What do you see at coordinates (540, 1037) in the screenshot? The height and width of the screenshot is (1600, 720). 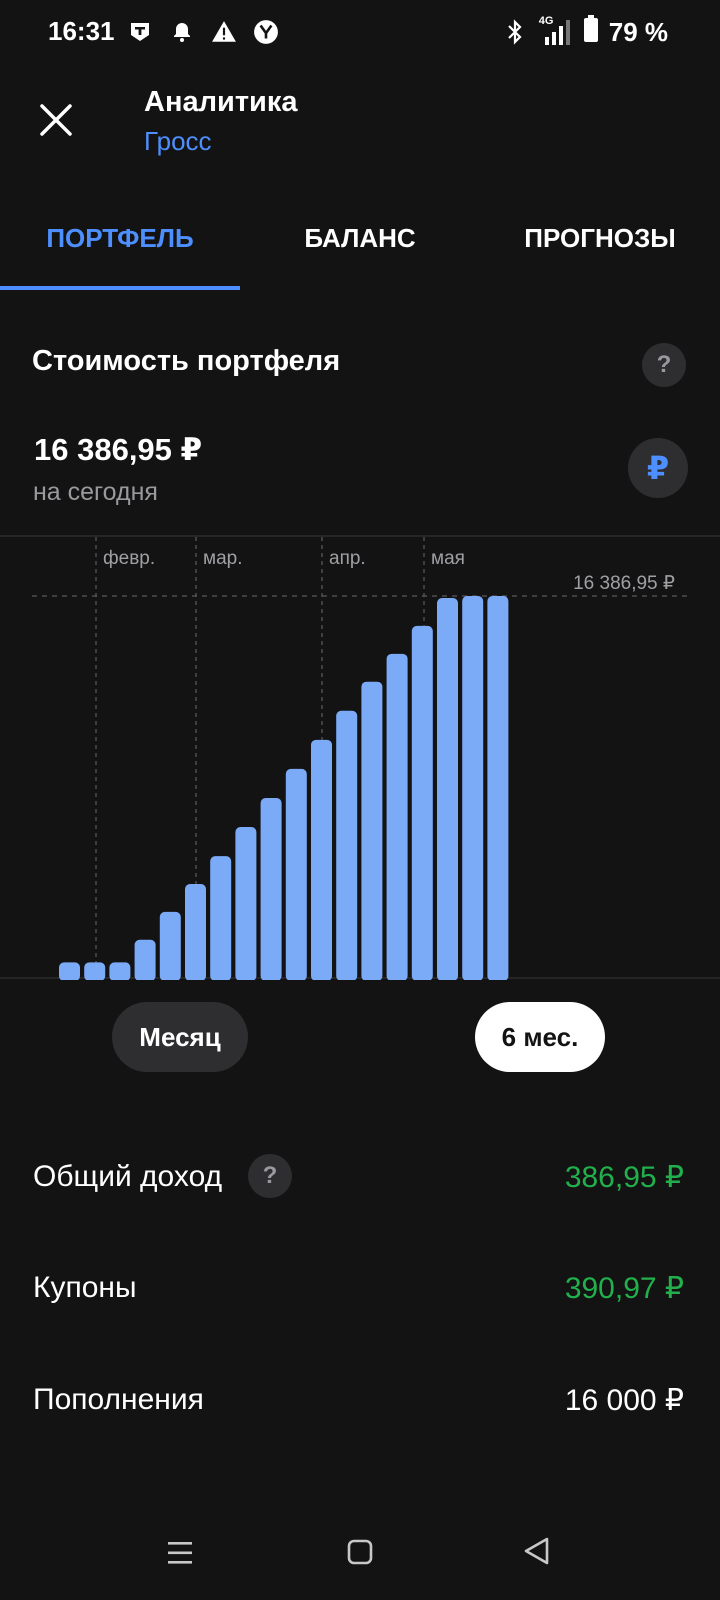 I see `period-6-months-button: 6 мес.` at bounding box center [540, 1037].